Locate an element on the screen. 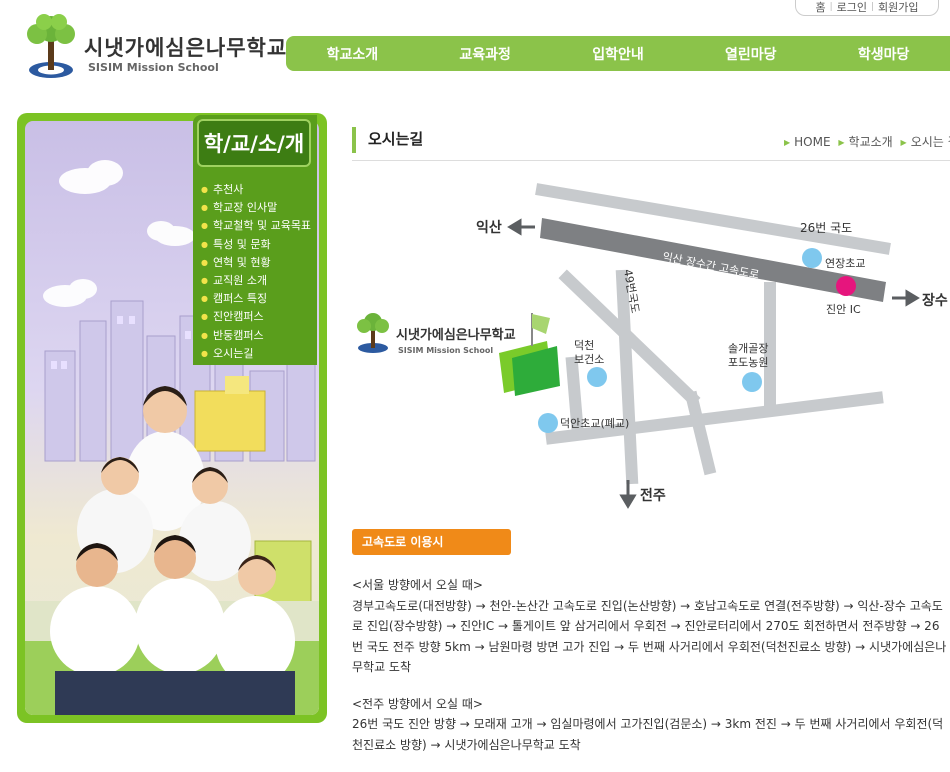 The height and width of the screenshot is (772, 950). sidebar-item-label: 연혁 및 현황 is located at coordinates (241, 262).